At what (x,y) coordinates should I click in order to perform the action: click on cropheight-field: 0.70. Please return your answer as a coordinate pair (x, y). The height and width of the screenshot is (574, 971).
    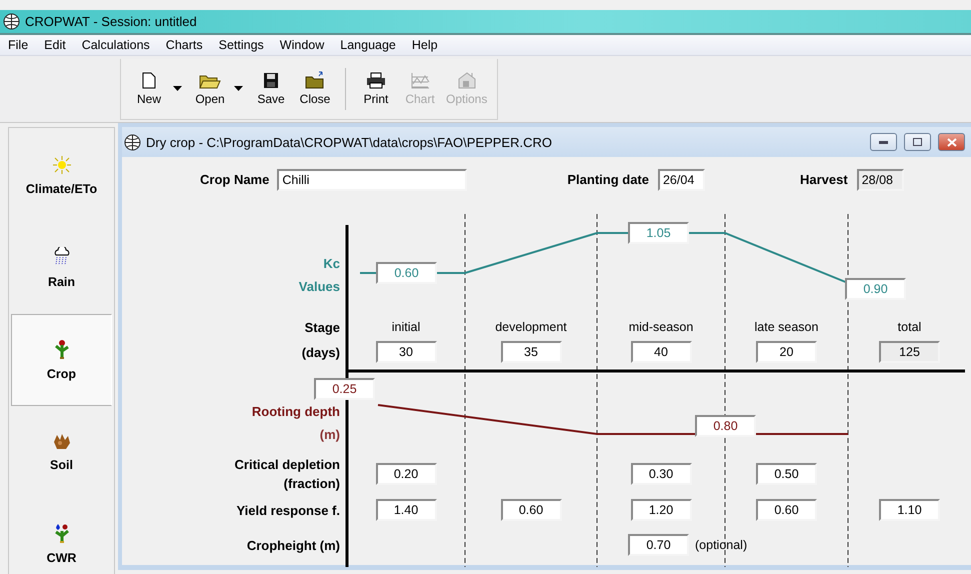
    Looking at the image, I should click on (658, 545).